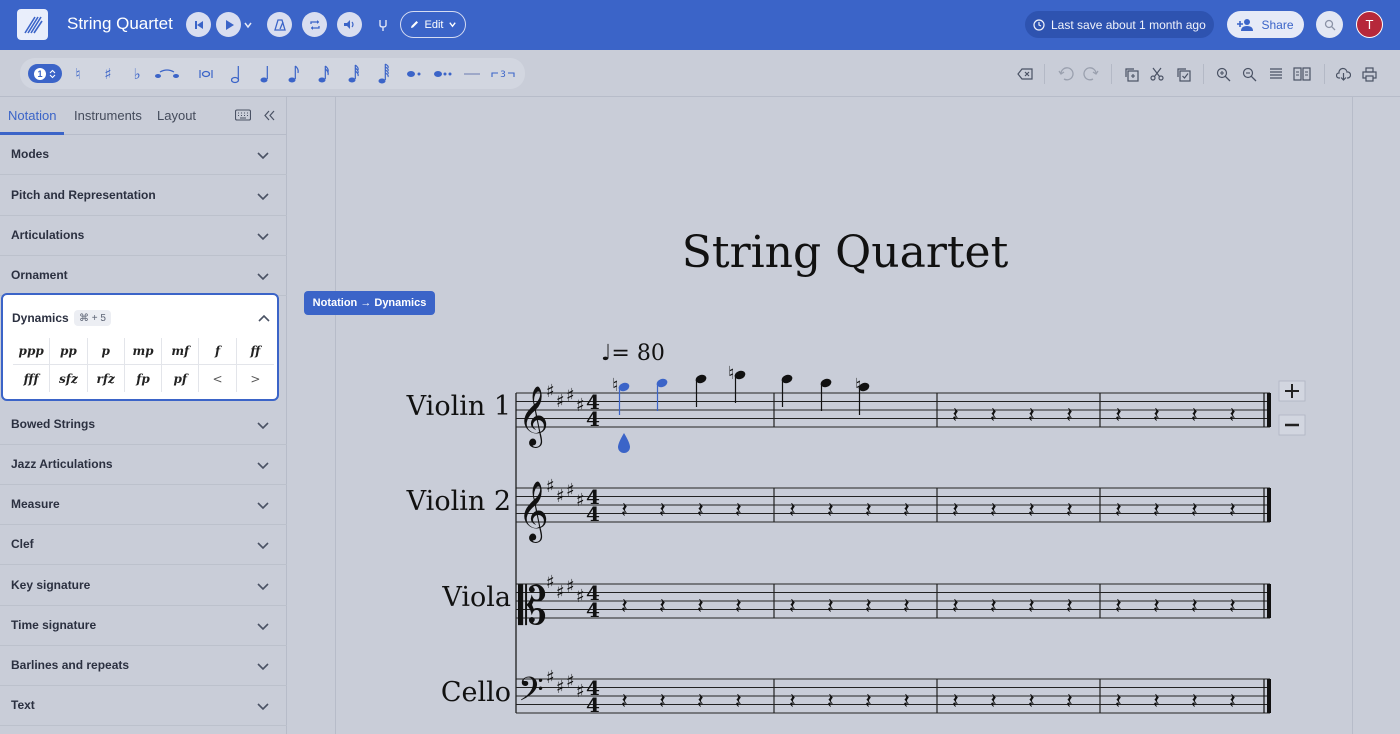  I want to click on final-barline, so click(1269, 505).